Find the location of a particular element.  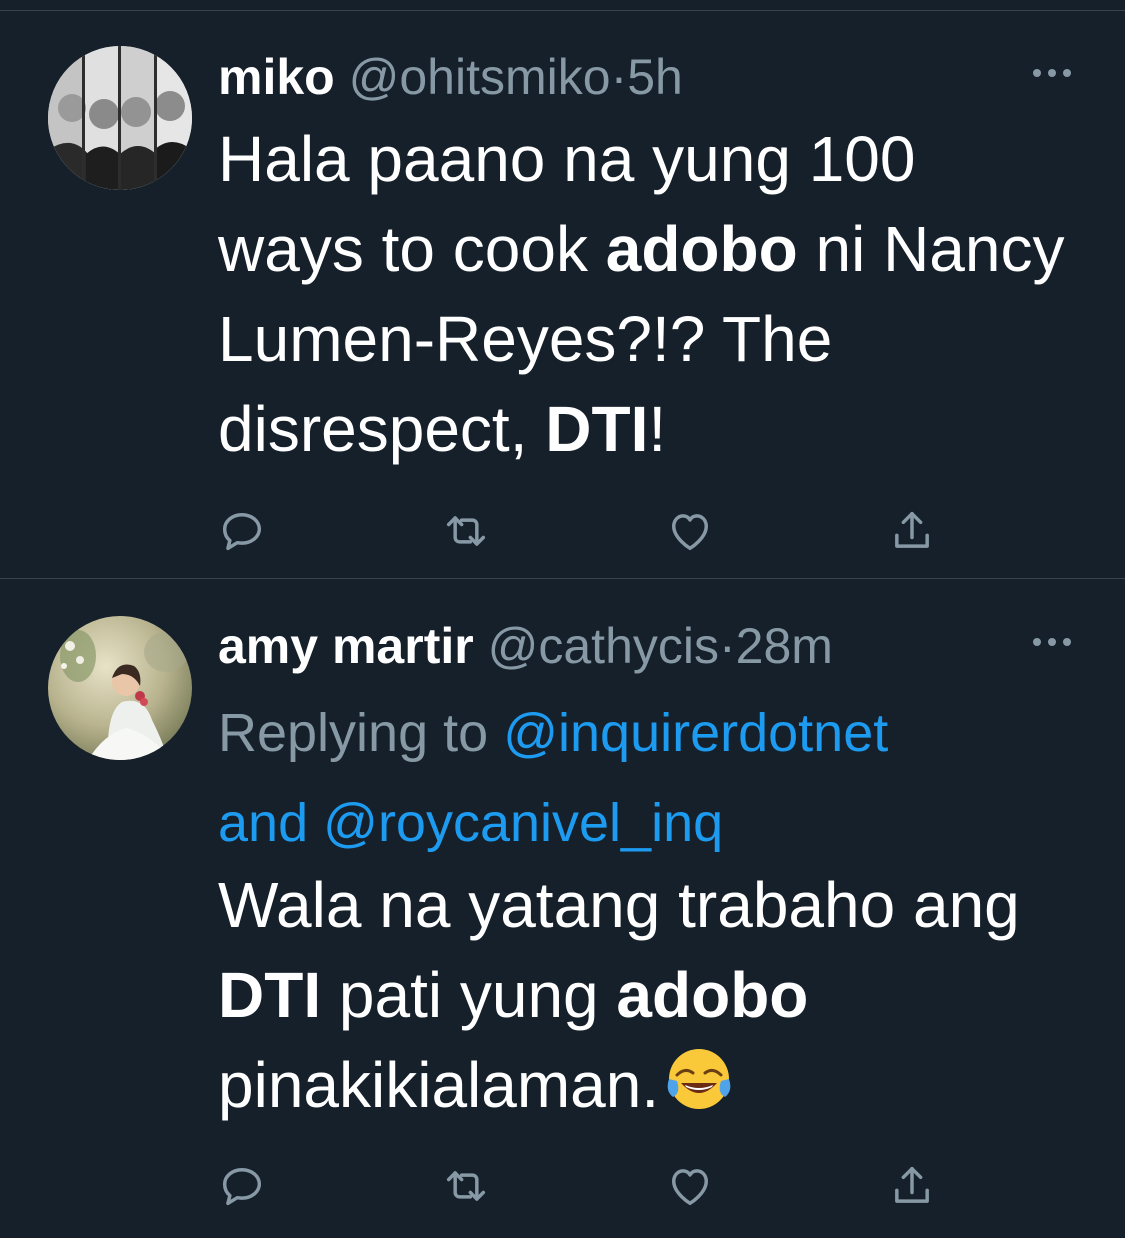

timestamp: 5h is located at coordinates (655, 77).